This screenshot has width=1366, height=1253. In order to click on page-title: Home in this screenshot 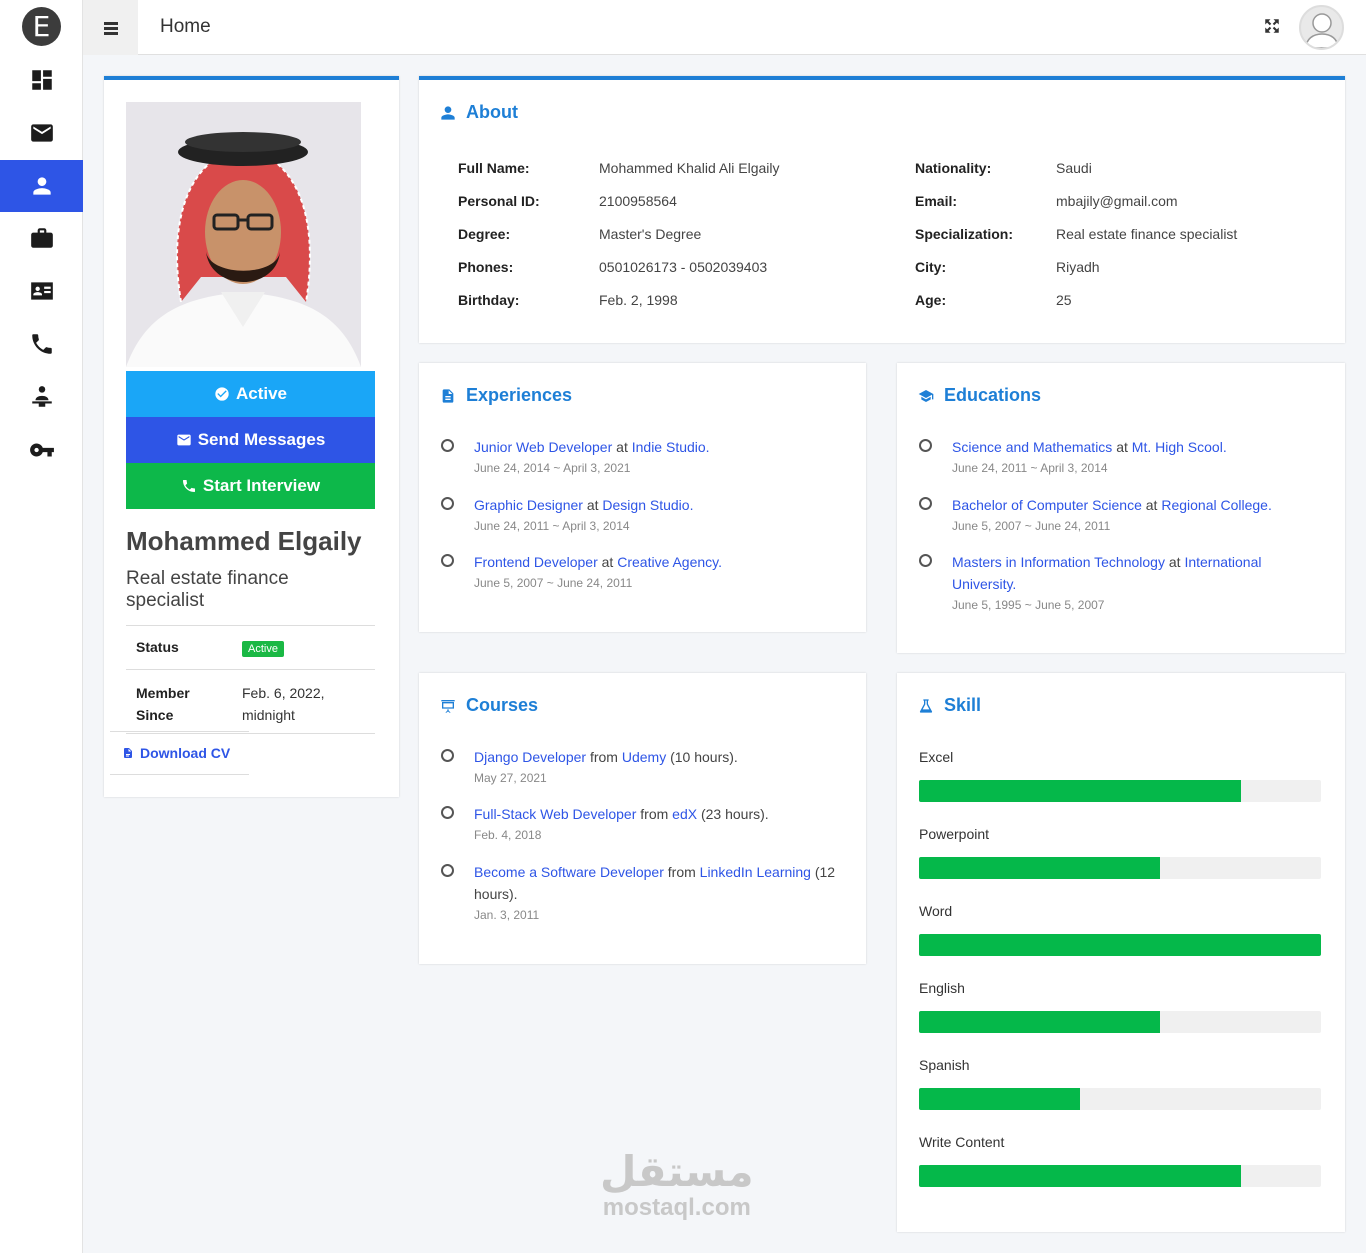, I will do `click(185, 26)`.